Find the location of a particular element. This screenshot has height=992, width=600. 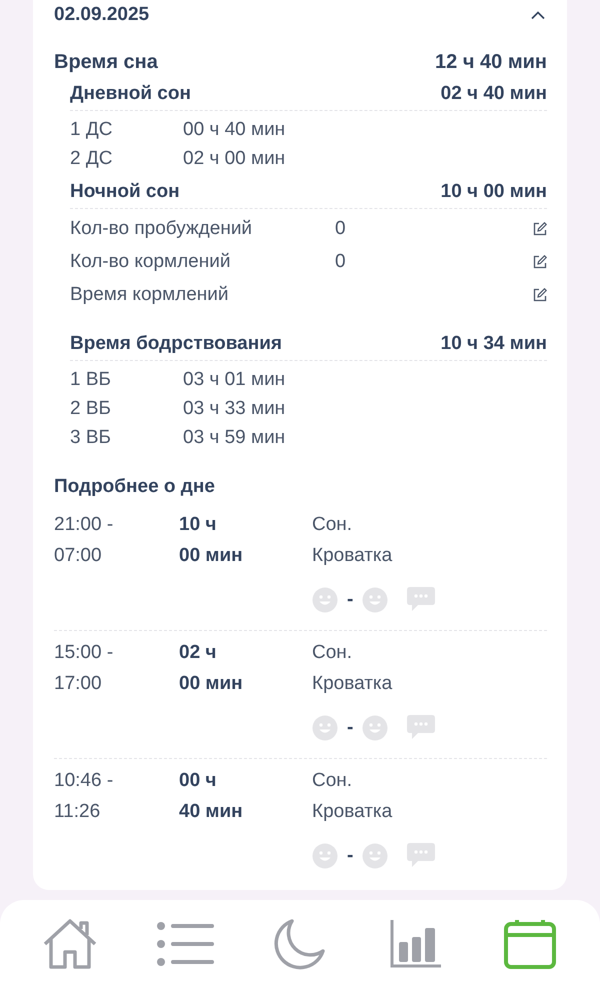

section-total: 02 ч 40 мин is located at coordinates (493, 94).